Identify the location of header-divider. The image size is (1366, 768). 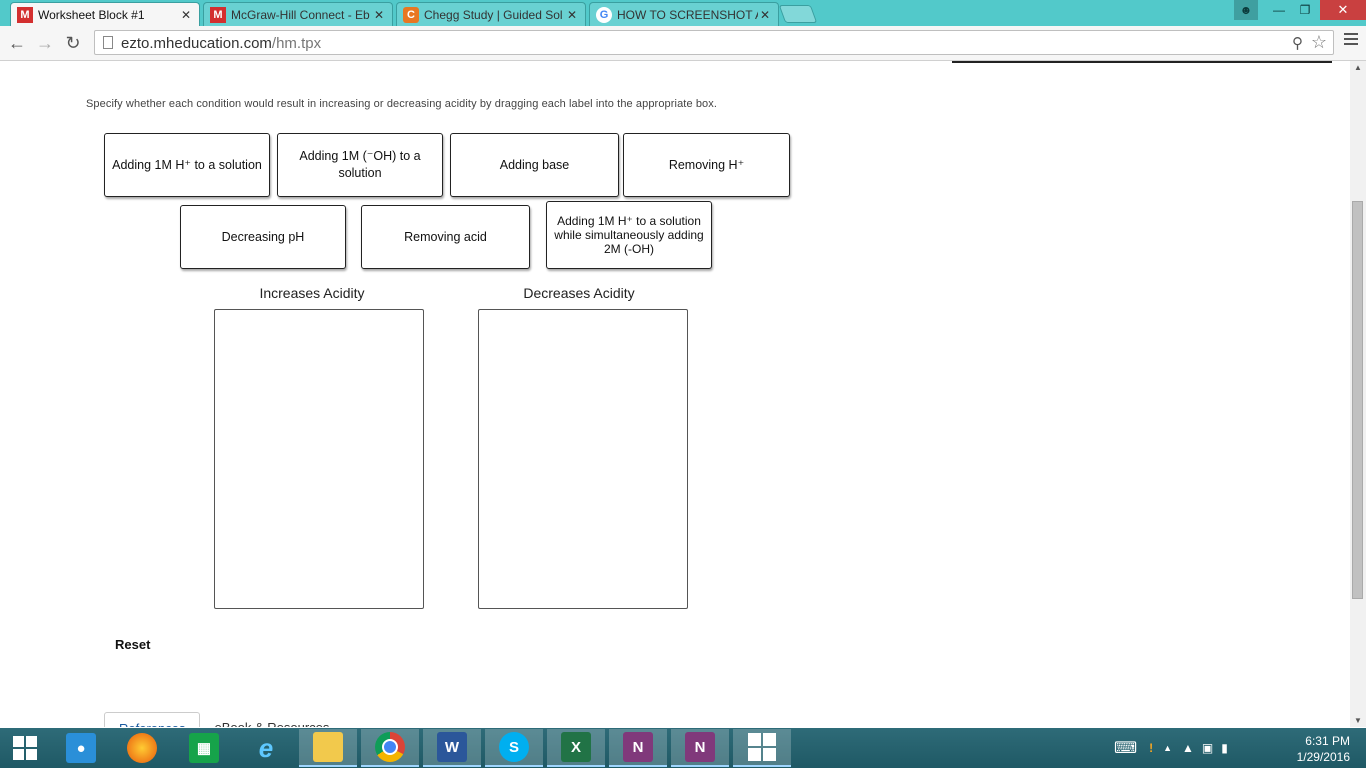
(1142, 62).